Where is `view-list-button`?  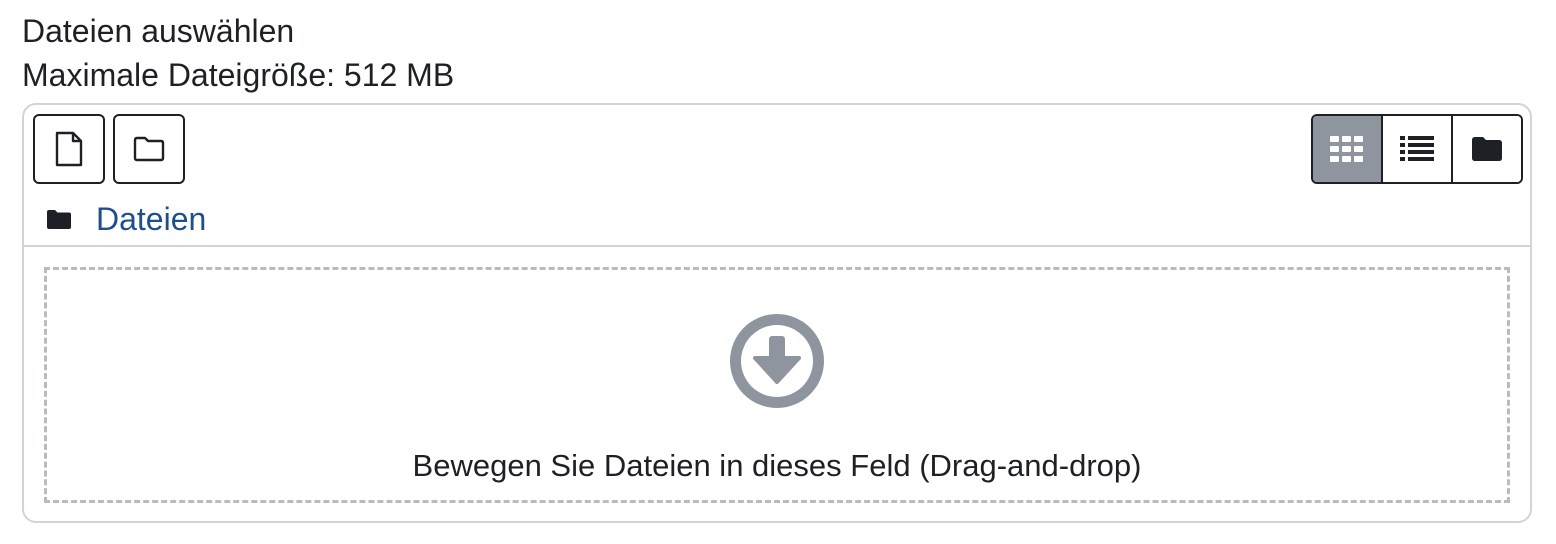 view-list-button is located at coordinates (1416, 149).